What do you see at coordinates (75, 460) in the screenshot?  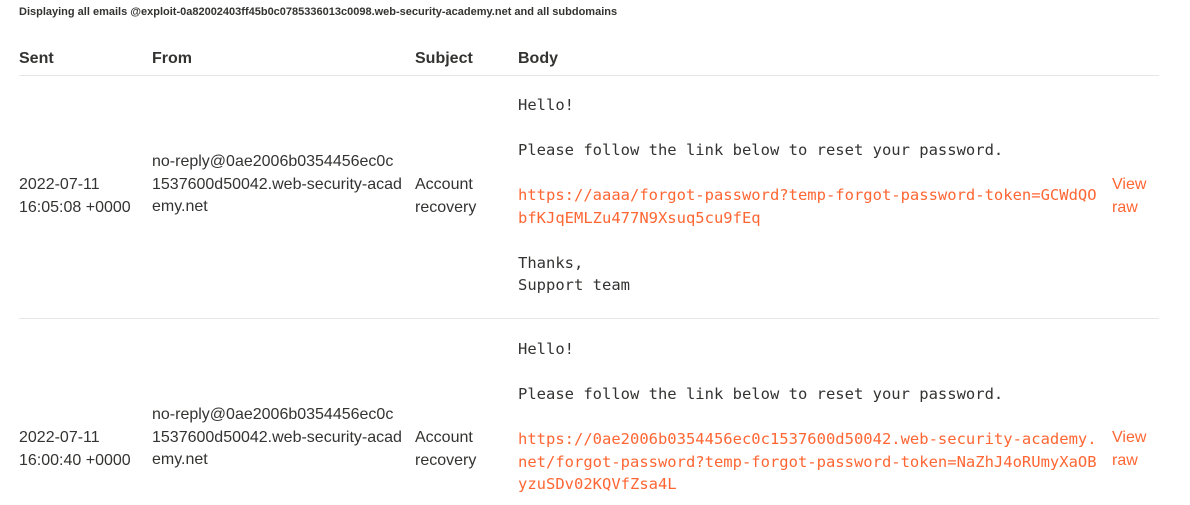 I see `sent-time: 16:00:40 +0000` at bounding box center [75, 460].